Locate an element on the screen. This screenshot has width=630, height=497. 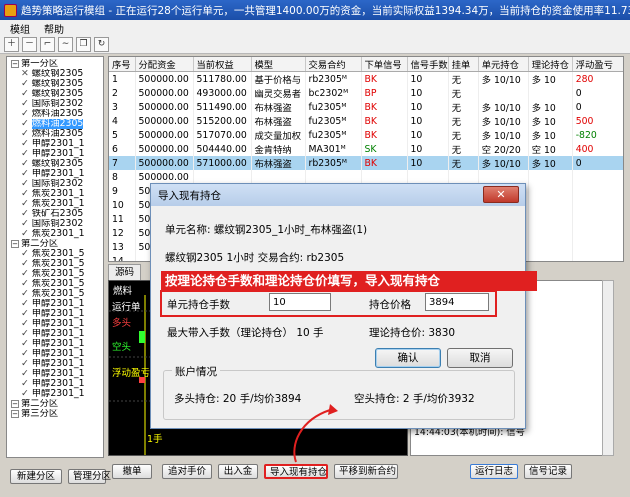
cancel-button: 取消 is located at coordinates (480, 358).